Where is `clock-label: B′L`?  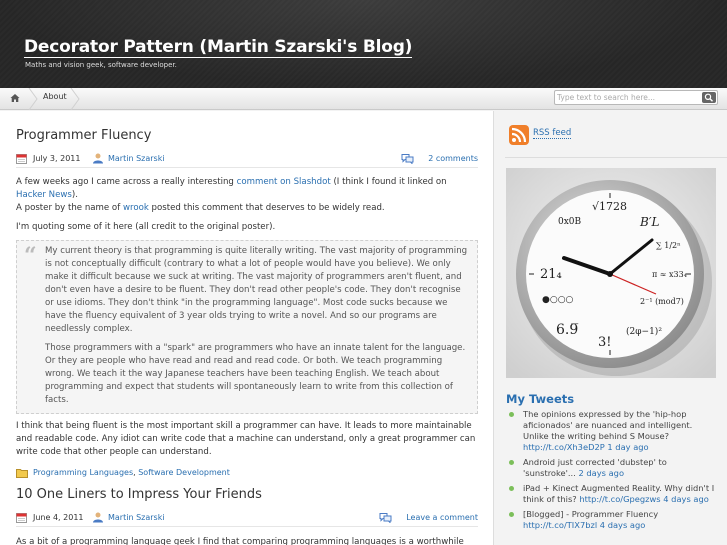 clock-label: B′L is located at coordinates (649, 222).